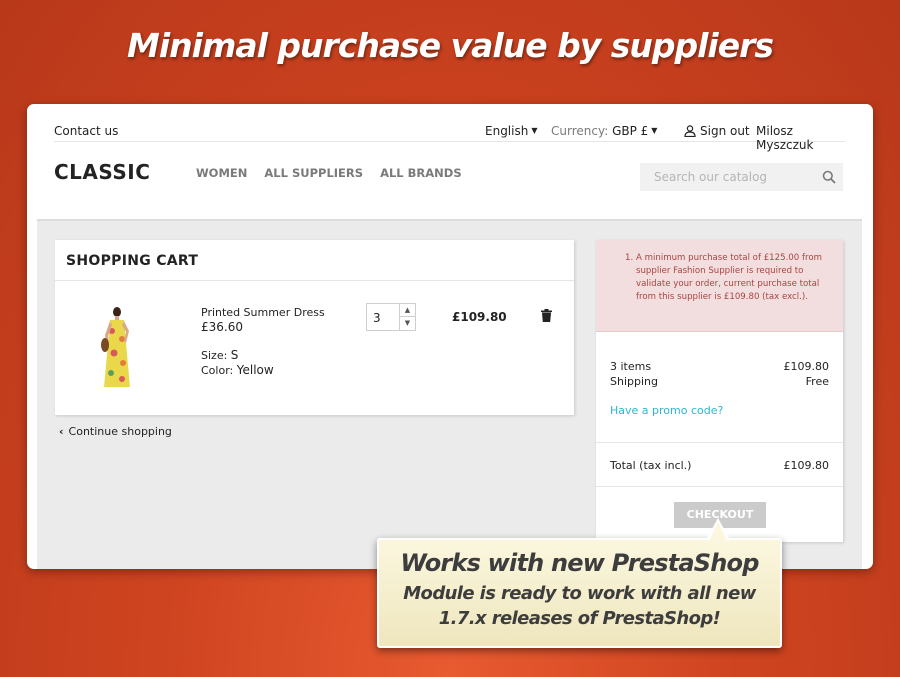  I want to click on product-color: Color: Yellow, so click(237, 370).